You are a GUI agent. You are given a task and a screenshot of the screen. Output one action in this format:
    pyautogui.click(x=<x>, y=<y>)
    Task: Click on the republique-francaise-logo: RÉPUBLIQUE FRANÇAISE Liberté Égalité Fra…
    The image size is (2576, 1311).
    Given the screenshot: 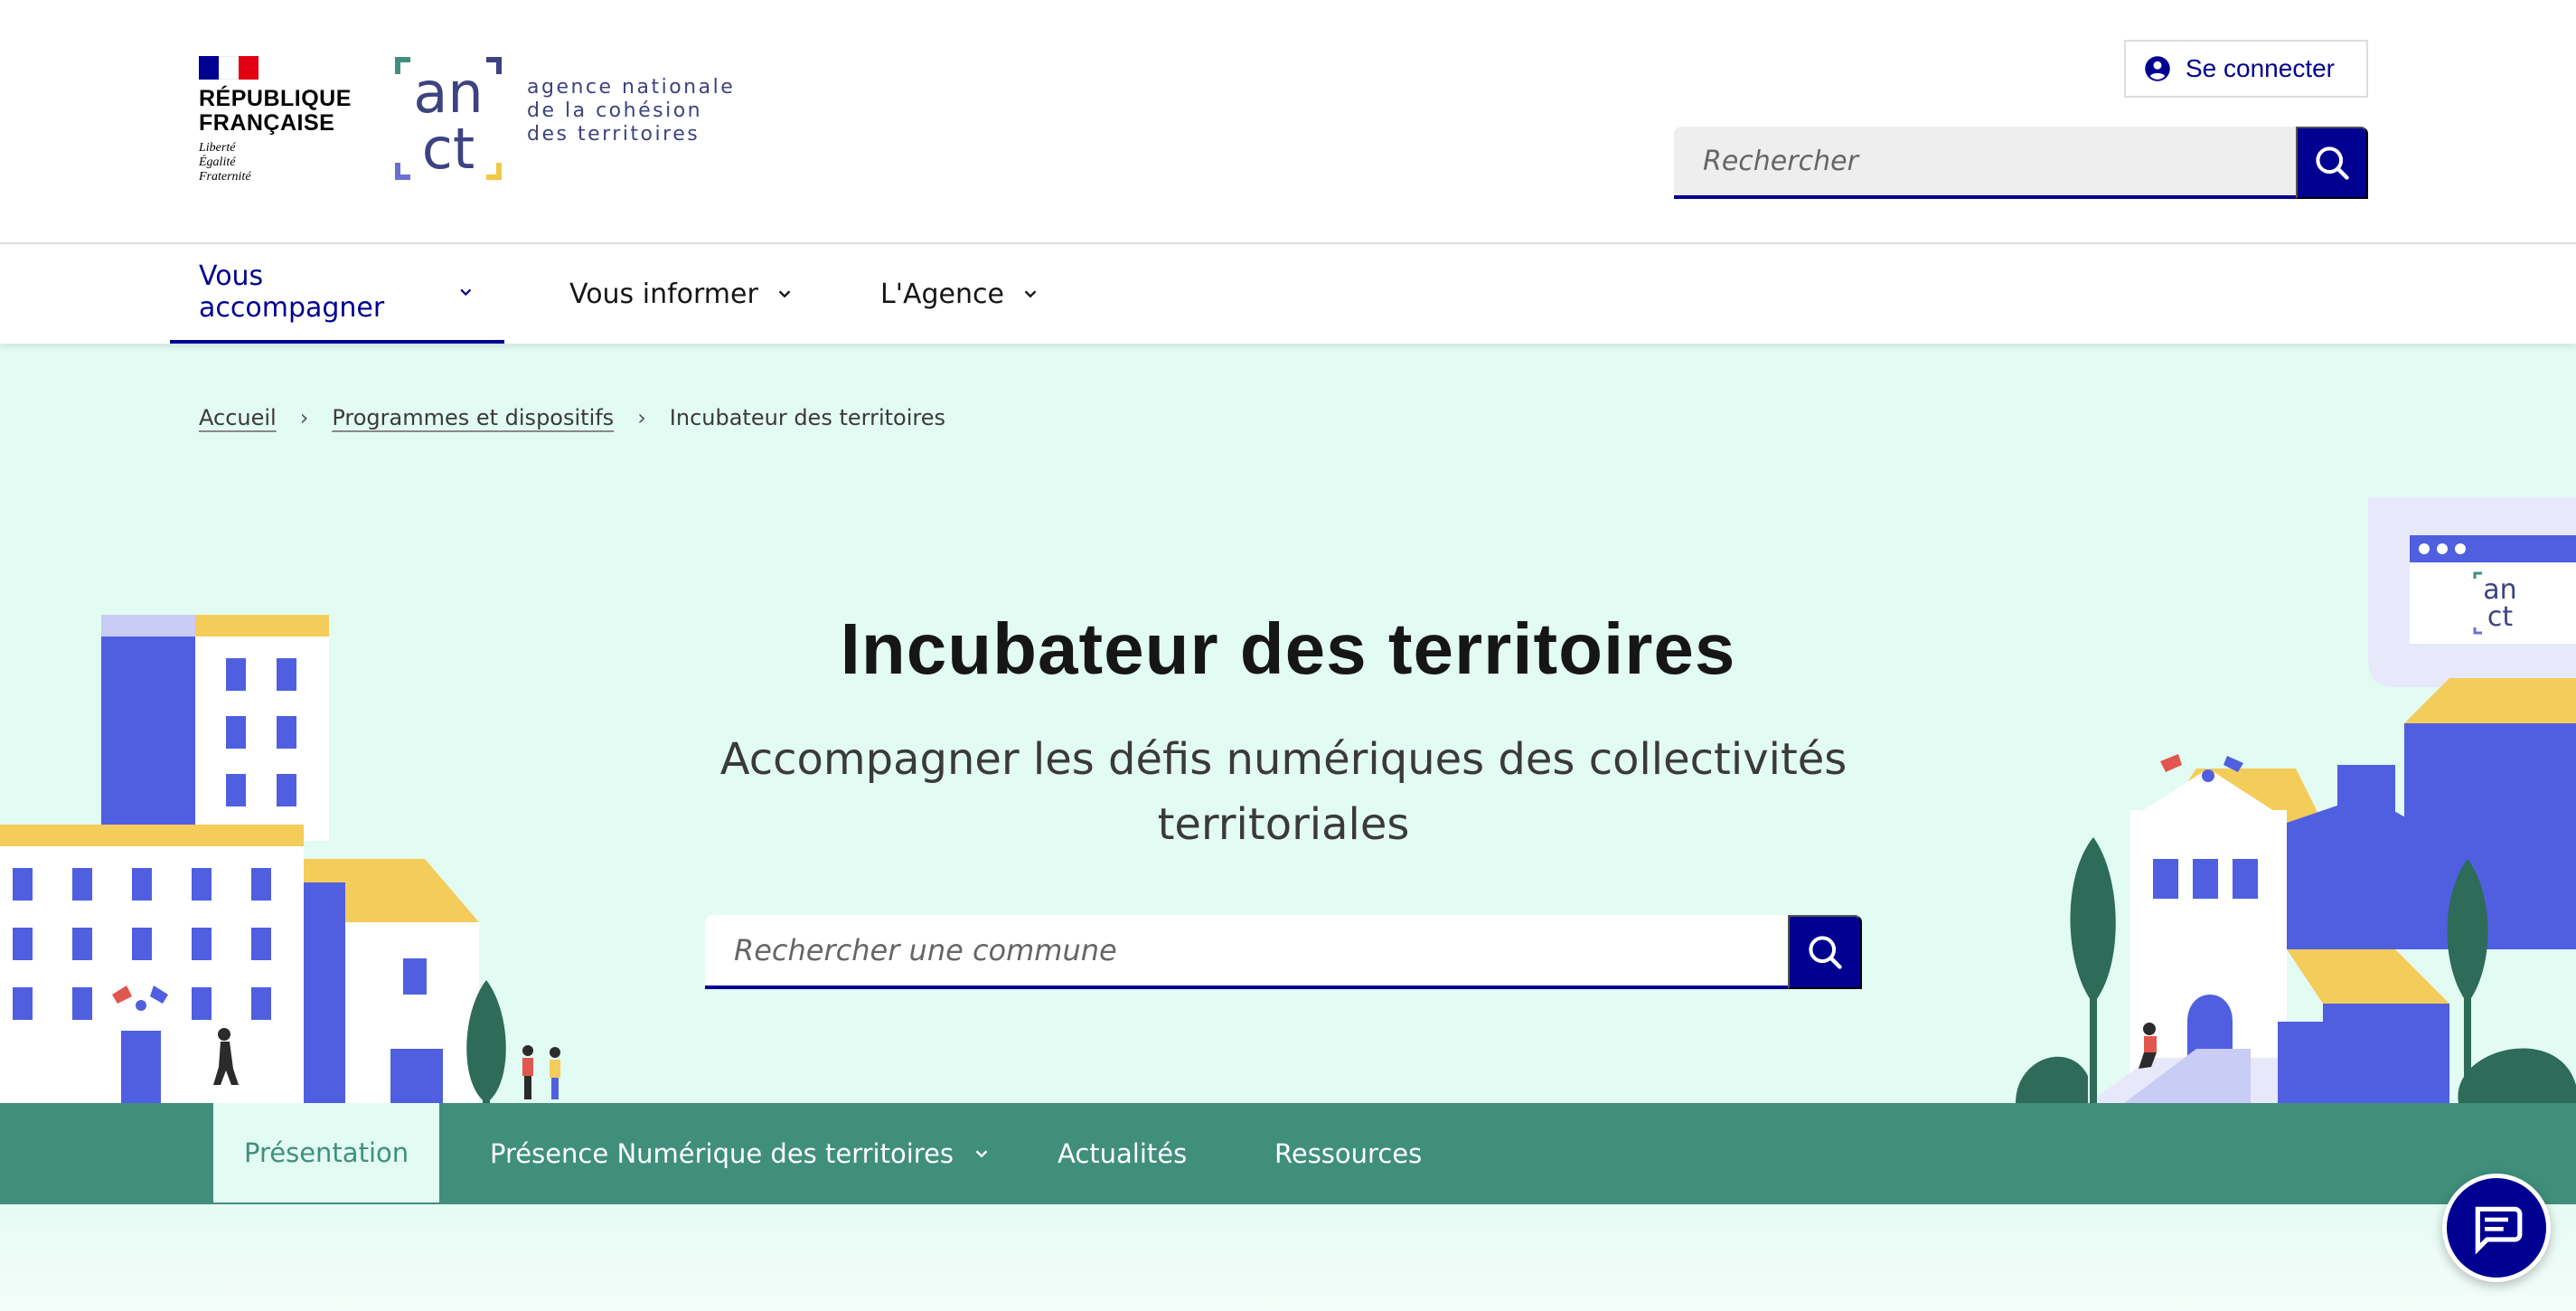 What is the action you would take?
    pyautogui.click(x=276, y=120)
    